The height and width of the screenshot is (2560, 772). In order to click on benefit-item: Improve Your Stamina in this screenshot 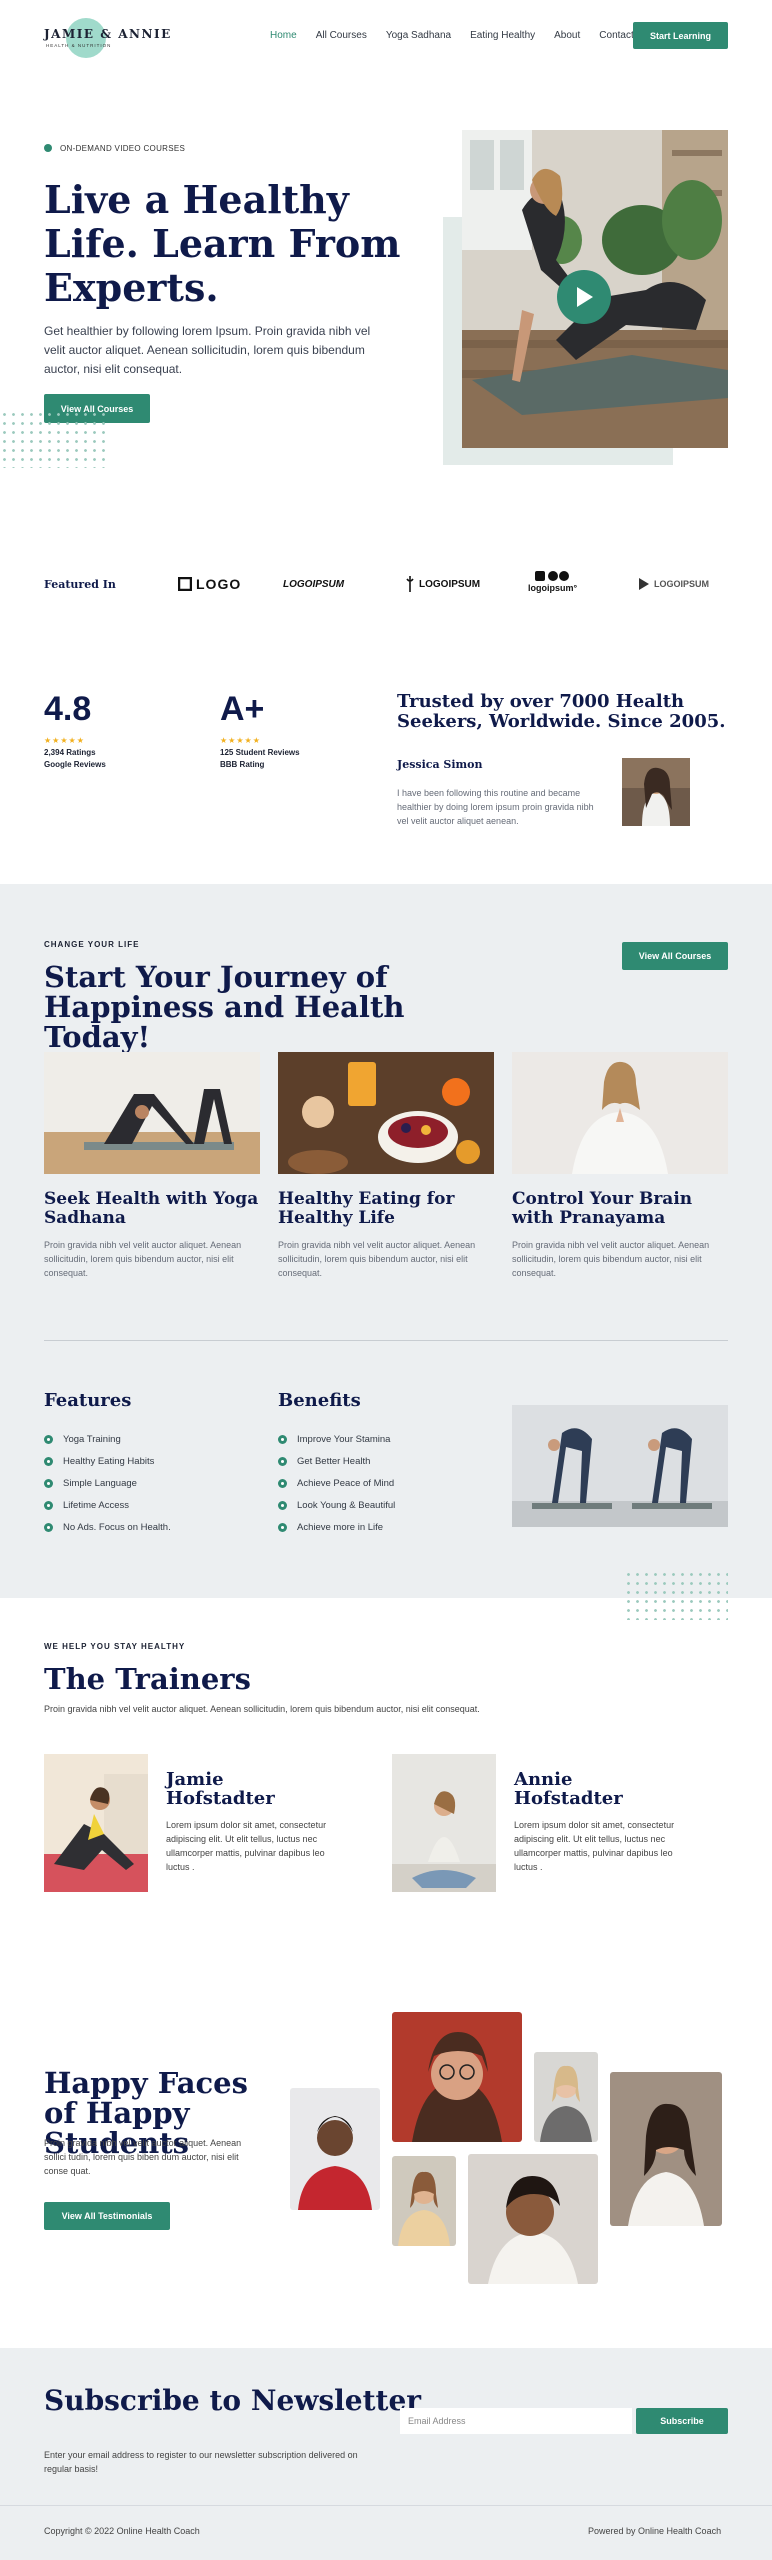, I will do `click(334, 1439)`.